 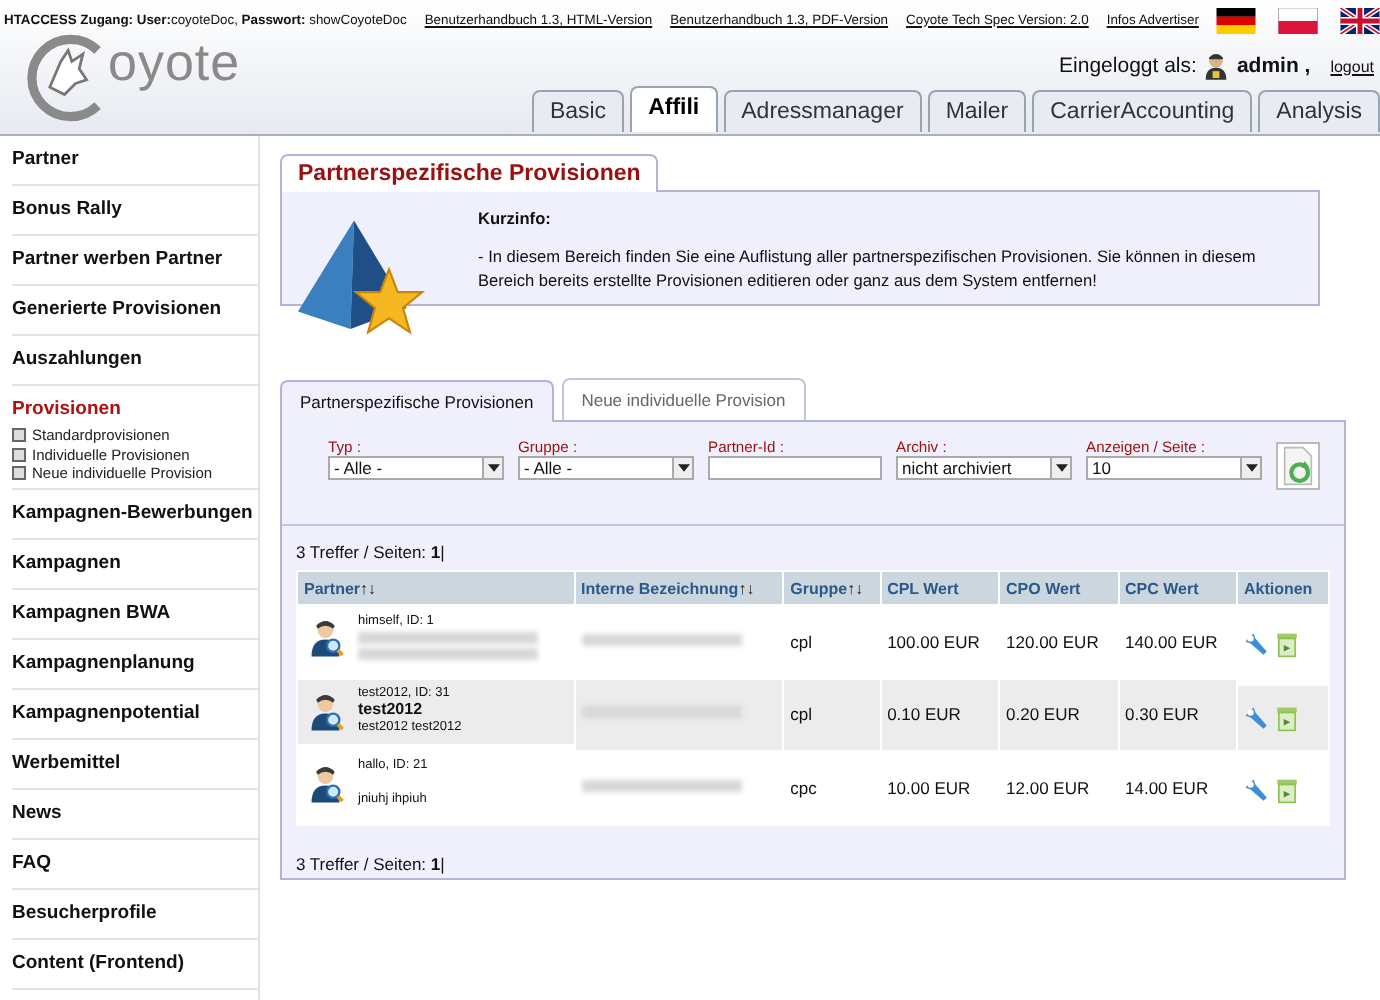 I want to click on sidebar-item: FAQ, so click(x=135, y=863).